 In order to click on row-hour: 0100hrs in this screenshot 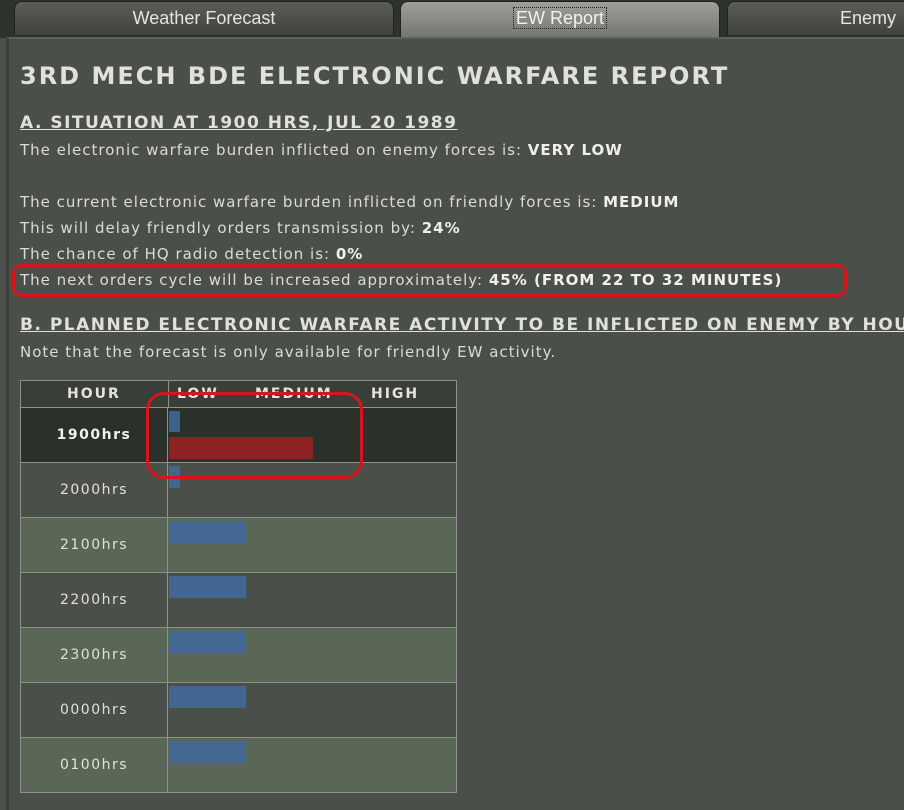, I will do `click(94, 765)`.